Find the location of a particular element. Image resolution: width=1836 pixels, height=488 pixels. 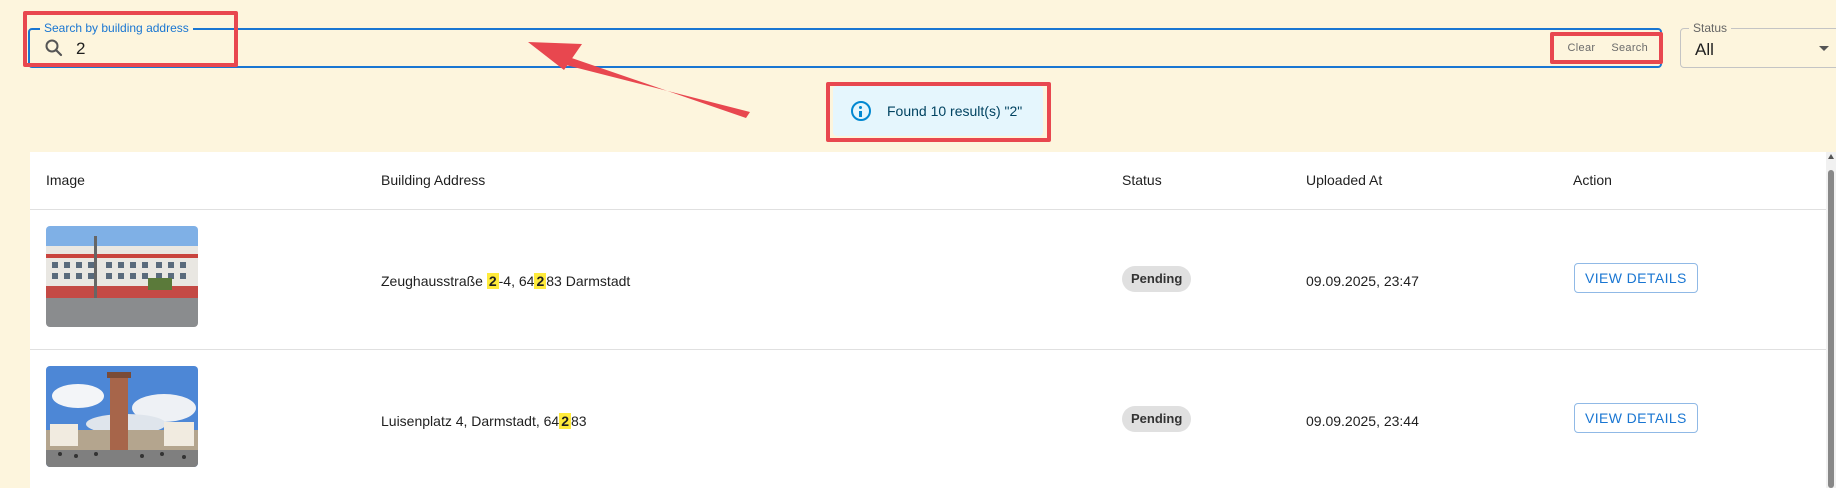

chevron-down-icon is located at coordinates (1824, 48).